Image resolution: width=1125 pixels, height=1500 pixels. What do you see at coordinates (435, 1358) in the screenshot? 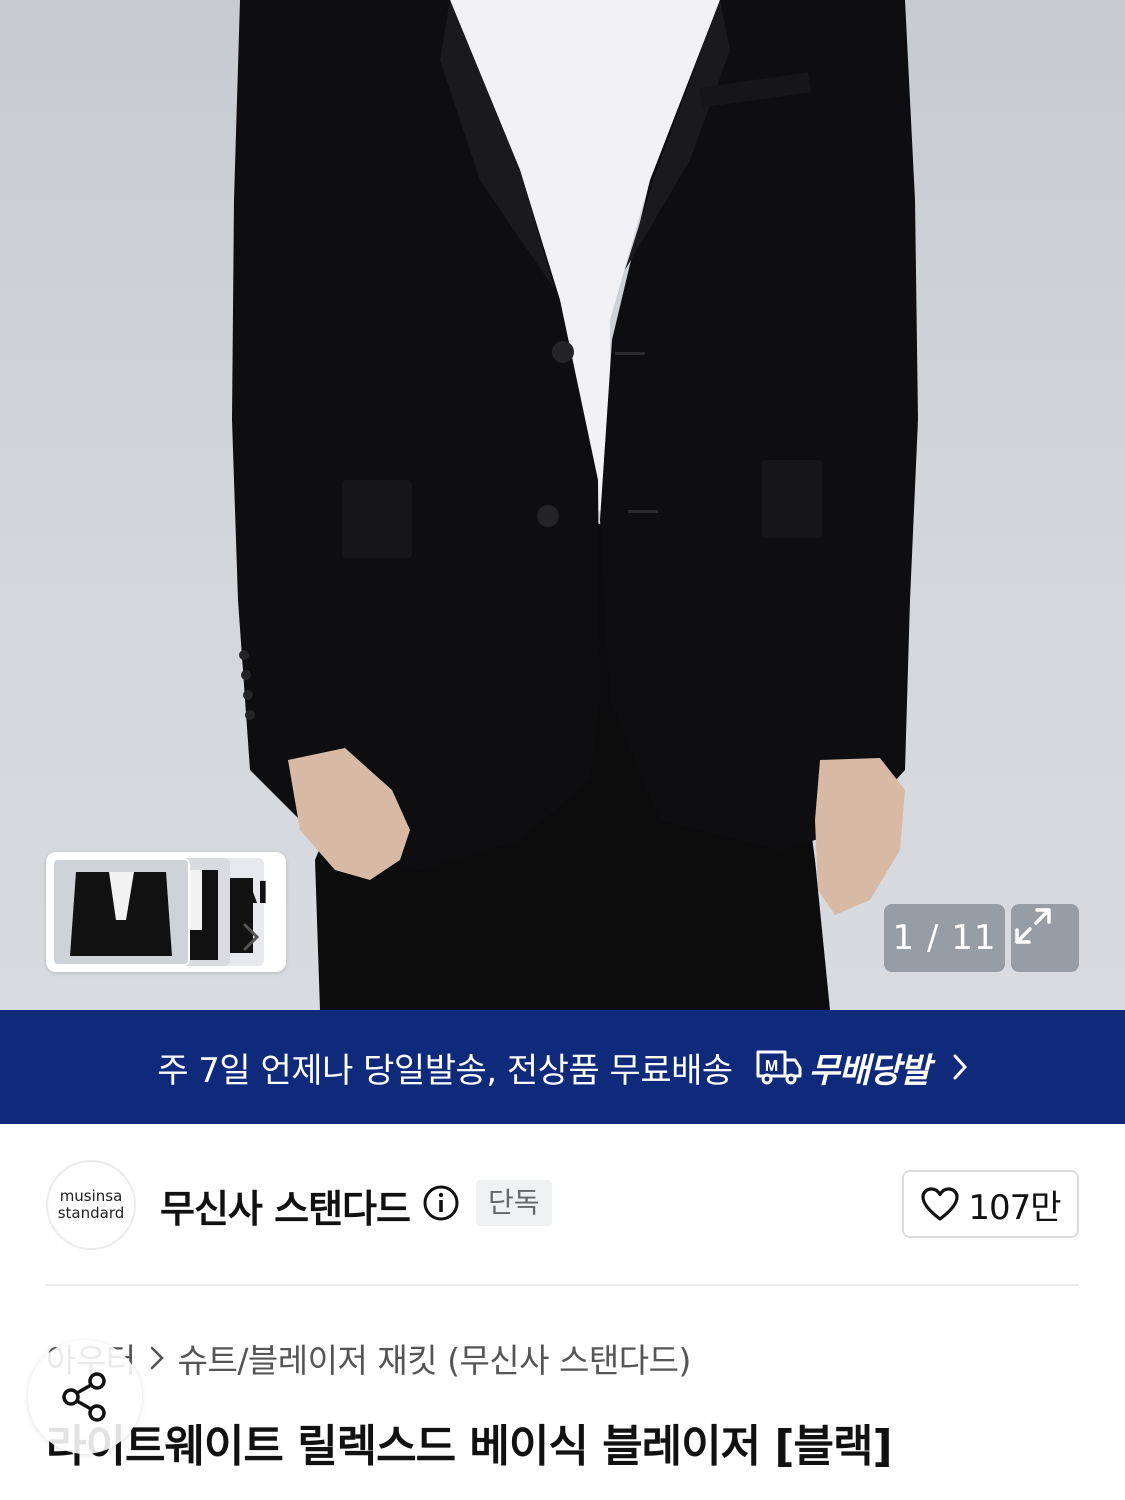
I see `breadcrumb-item: 슈트/블레이저 재킷 (무신사 스탠다드)` at bounding box center [435, 1358].